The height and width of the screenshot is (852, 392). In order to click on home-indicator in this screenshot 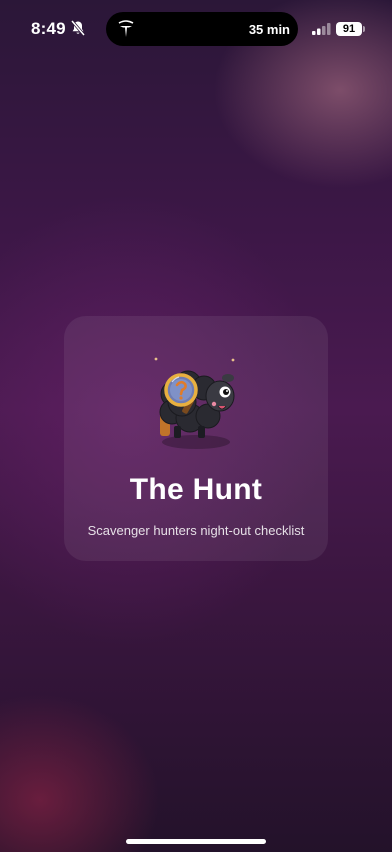, I will do `click(196, 841)`.